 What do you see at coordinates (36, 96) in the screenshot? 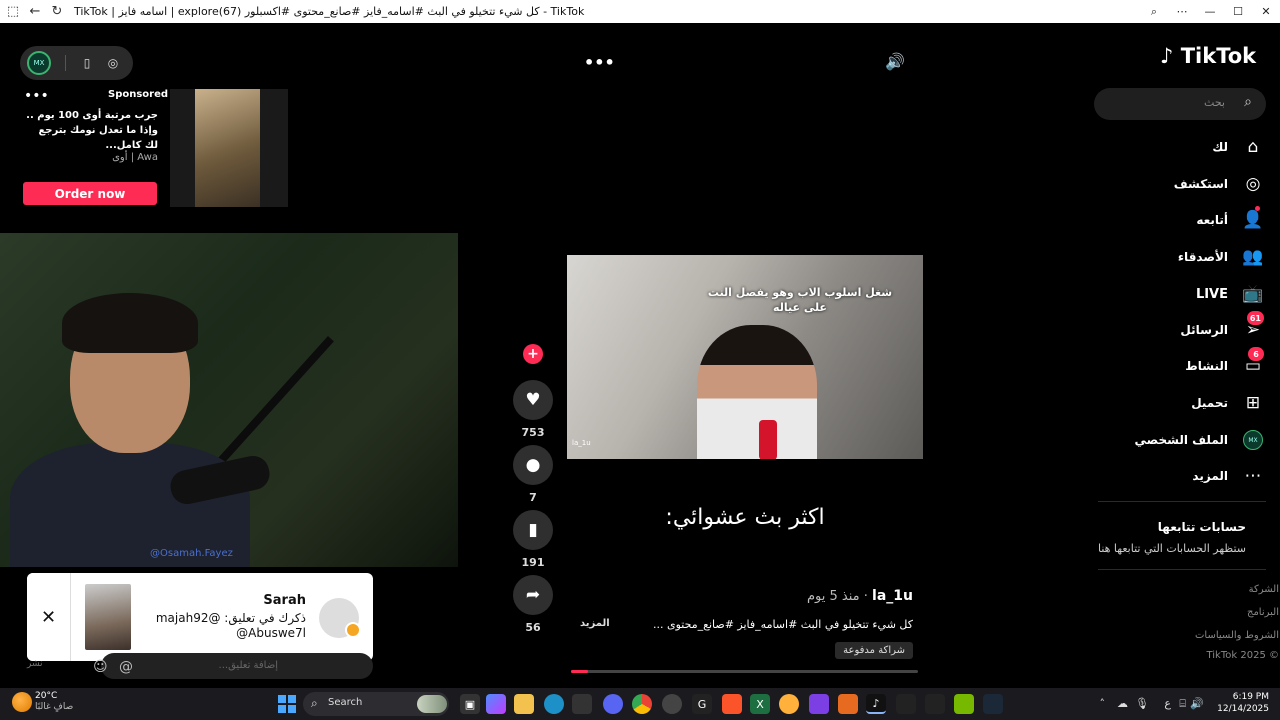
I see `ad-options-icon: •••` at bounding box center [36, 96].